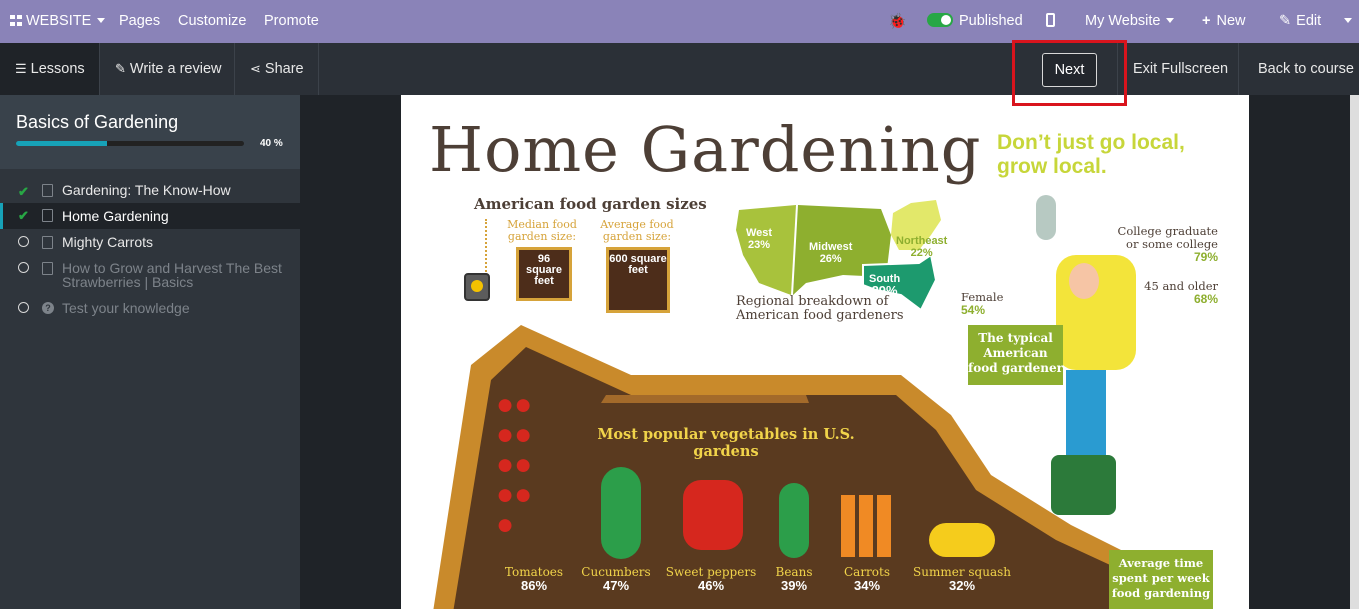 The image size is (1359, 609). What do you see at coordinates (23, 215) in the screenshot?
I see `check-icon: ✔` at bounding box center [23, 215].